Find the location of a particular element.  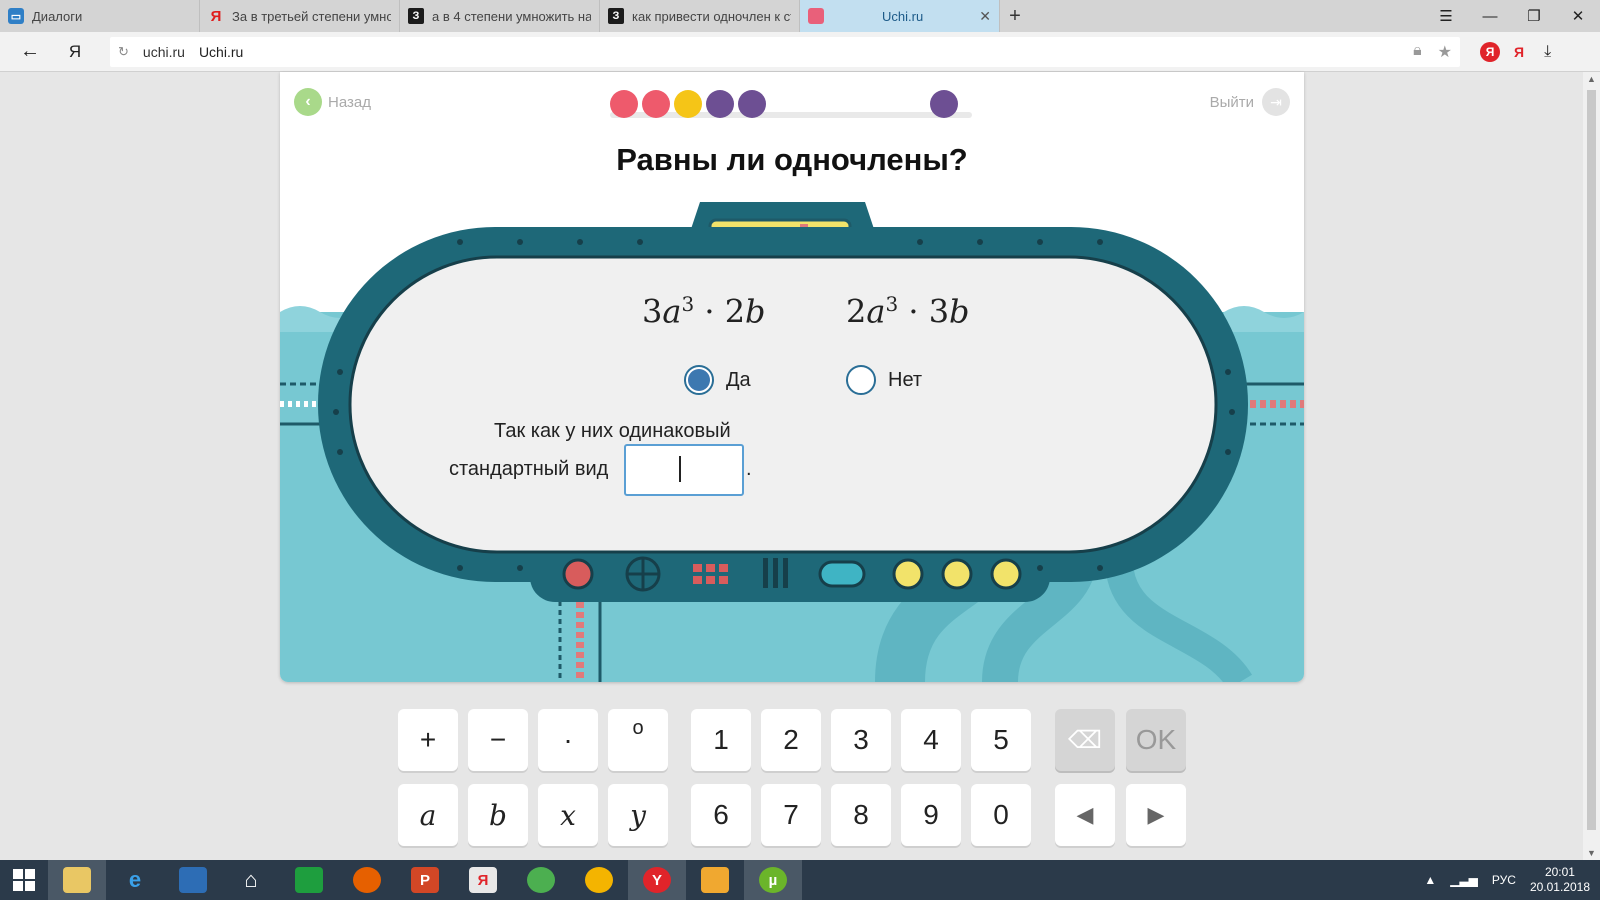

radio-no-label: Нет is located at coordinates (905, 379).